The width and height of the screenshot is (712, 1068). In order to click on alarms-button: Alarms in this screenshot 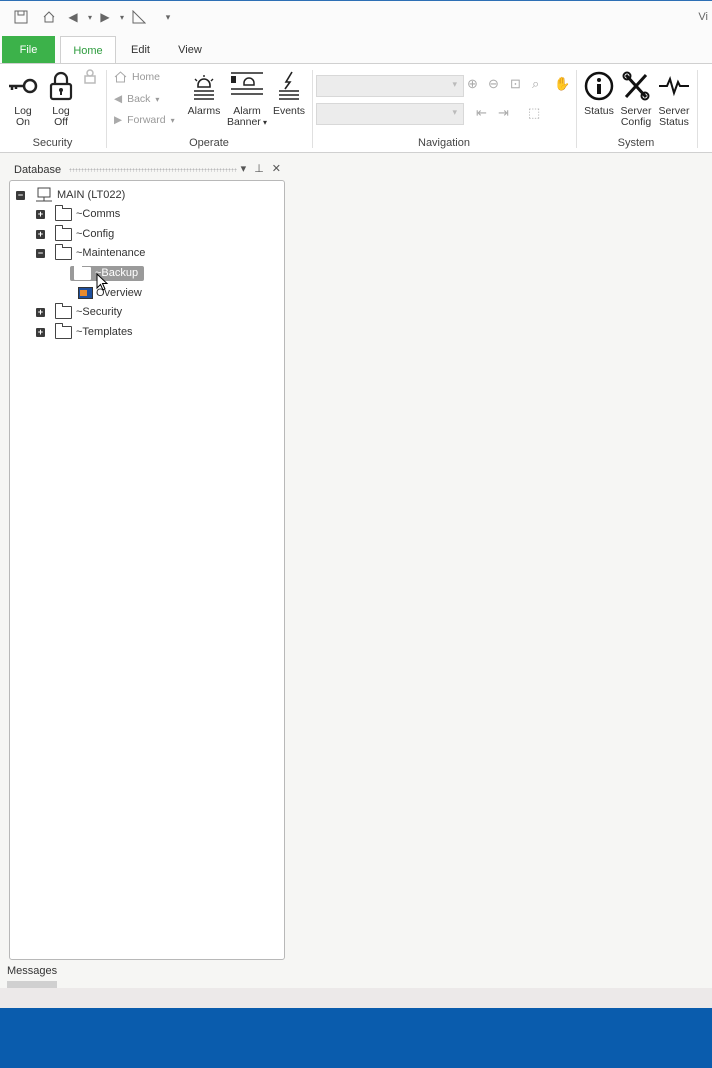, I will do `click(204, 93)`.